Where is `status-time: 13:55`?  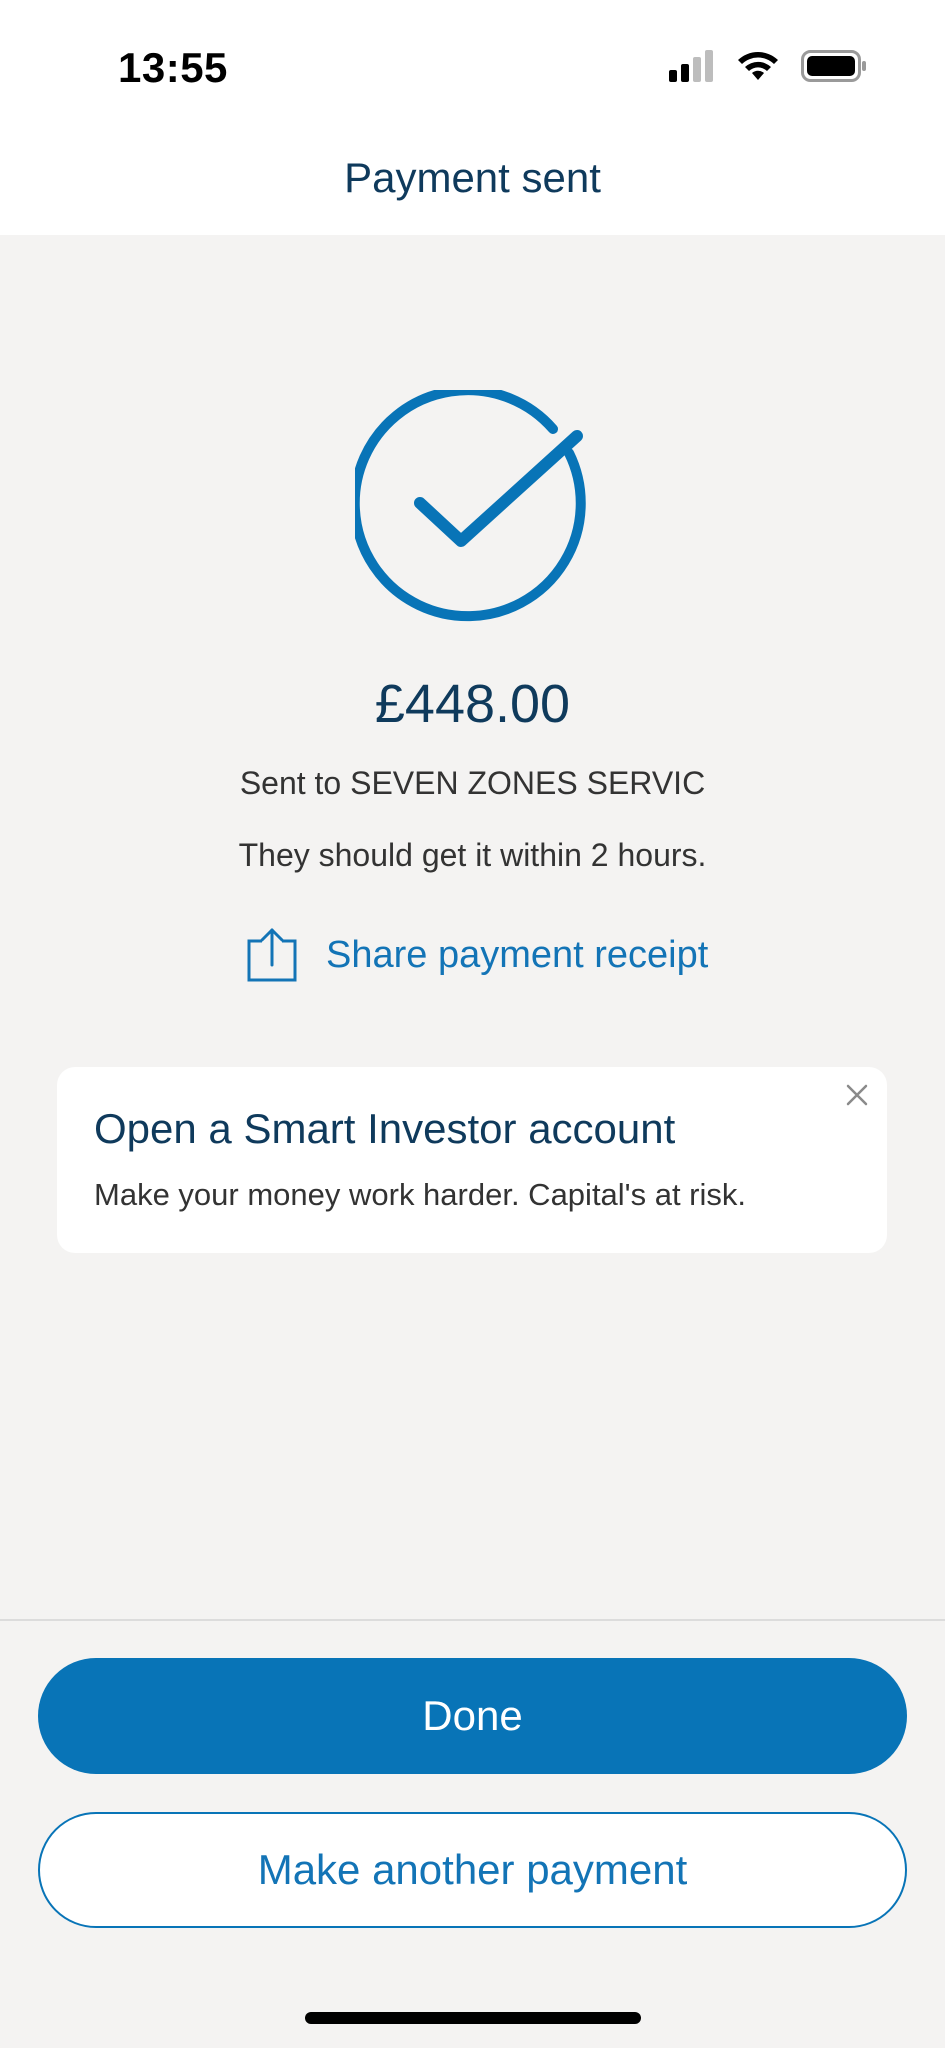
status-time: 13:55 is located at coordinates (173, 67).